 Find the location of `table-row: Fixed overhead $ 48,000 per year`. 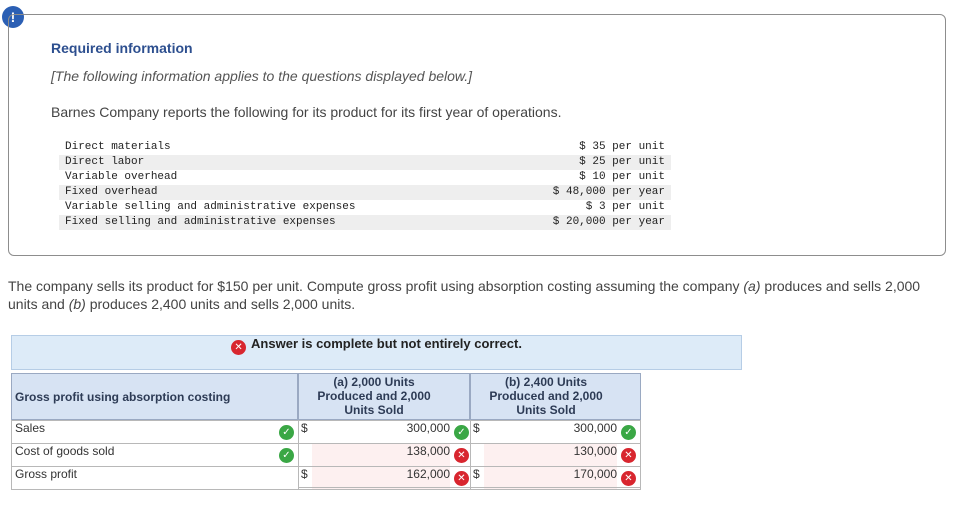

table-row: Fixed overhead $ 48,000 per year is located at coordinates (365, 192).